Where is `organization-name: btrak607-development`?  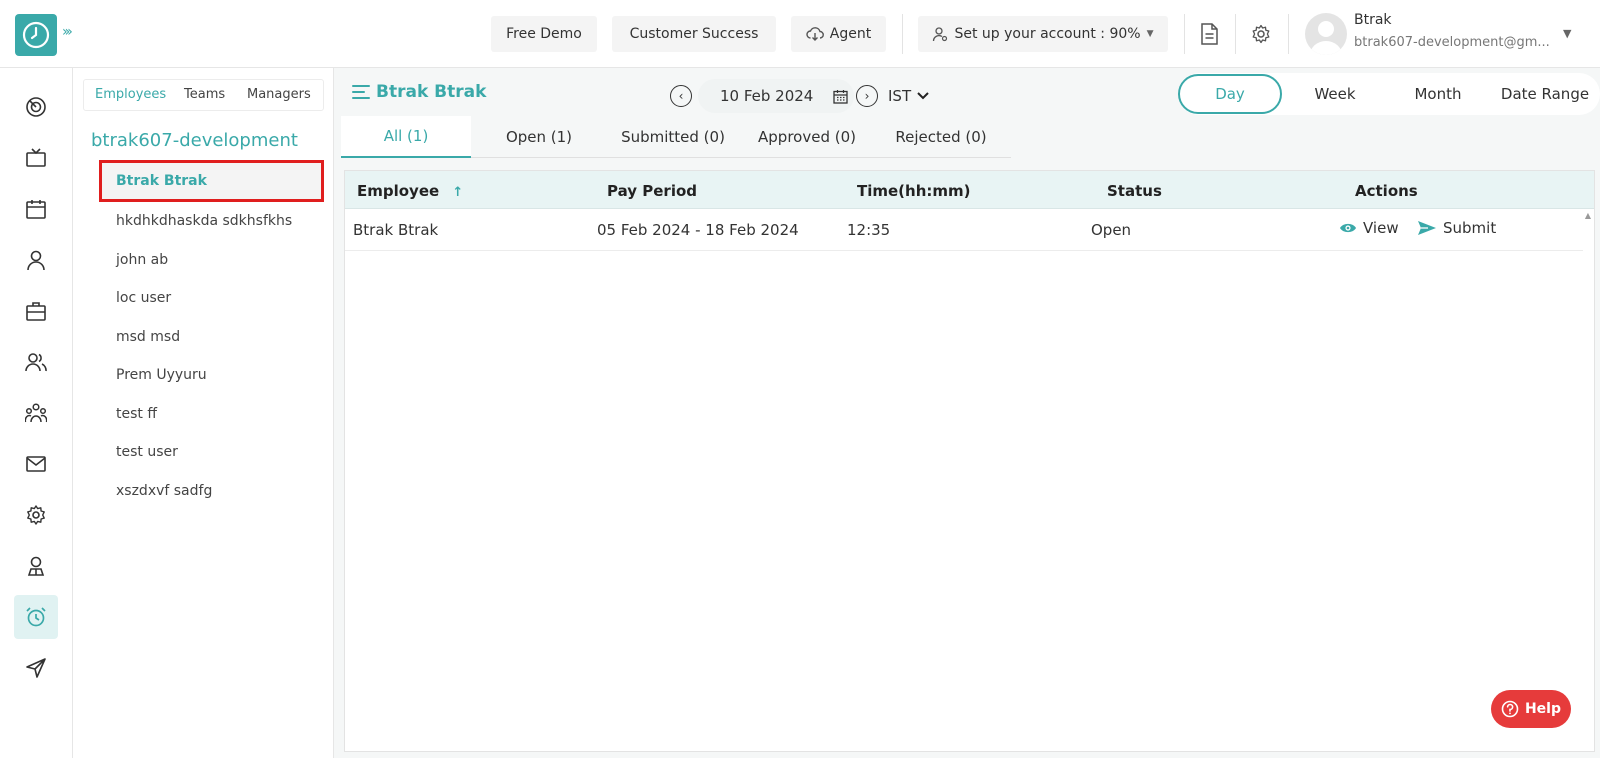
organization-name: btrak607-development is located at coordinates (194, 140).